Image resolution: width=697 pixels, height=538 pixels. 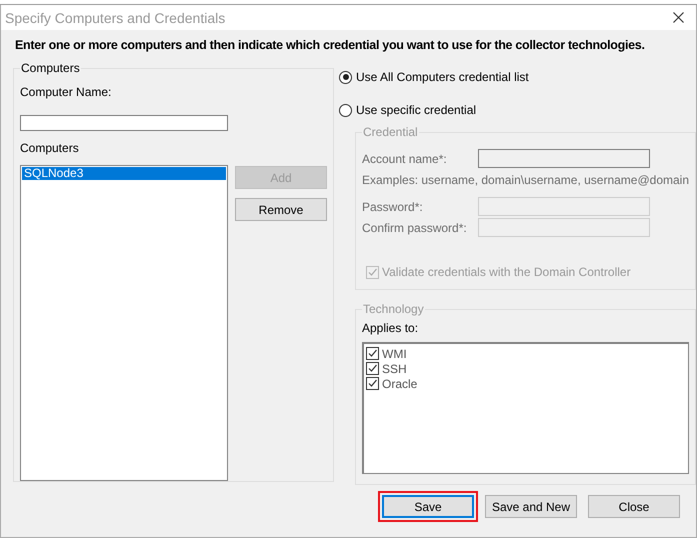 What do you see at coordinates (124, 123) in the screenshot?
I see `computer-name-field` at bounding box center [124, 123].